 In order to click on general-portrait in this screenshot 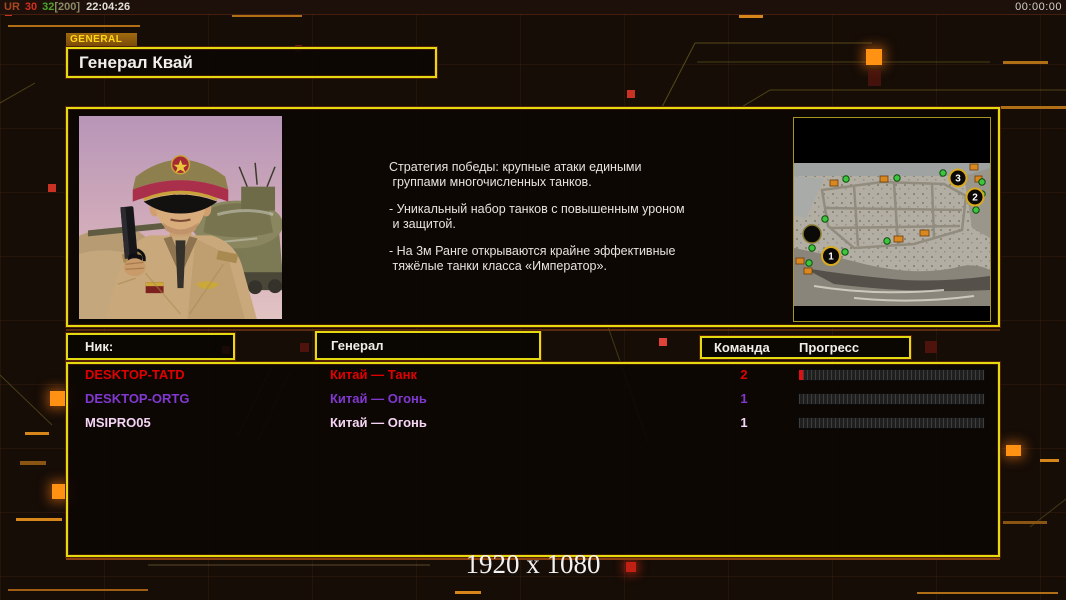, I will do `click(180, 217)`.